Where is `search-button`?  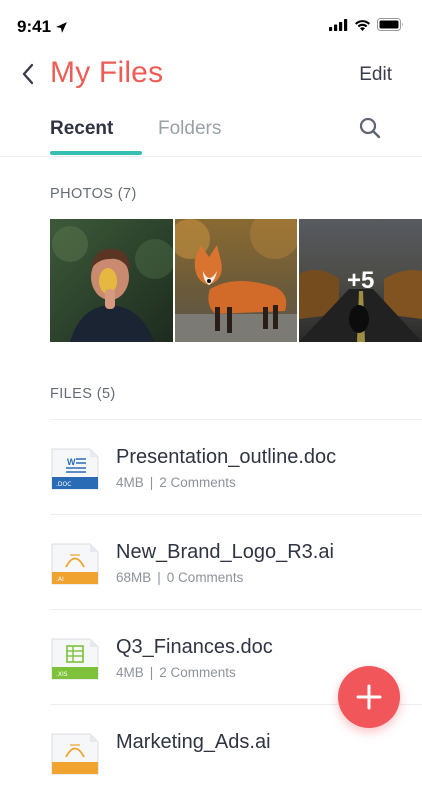 search-button is located at coordinates (370, 128).